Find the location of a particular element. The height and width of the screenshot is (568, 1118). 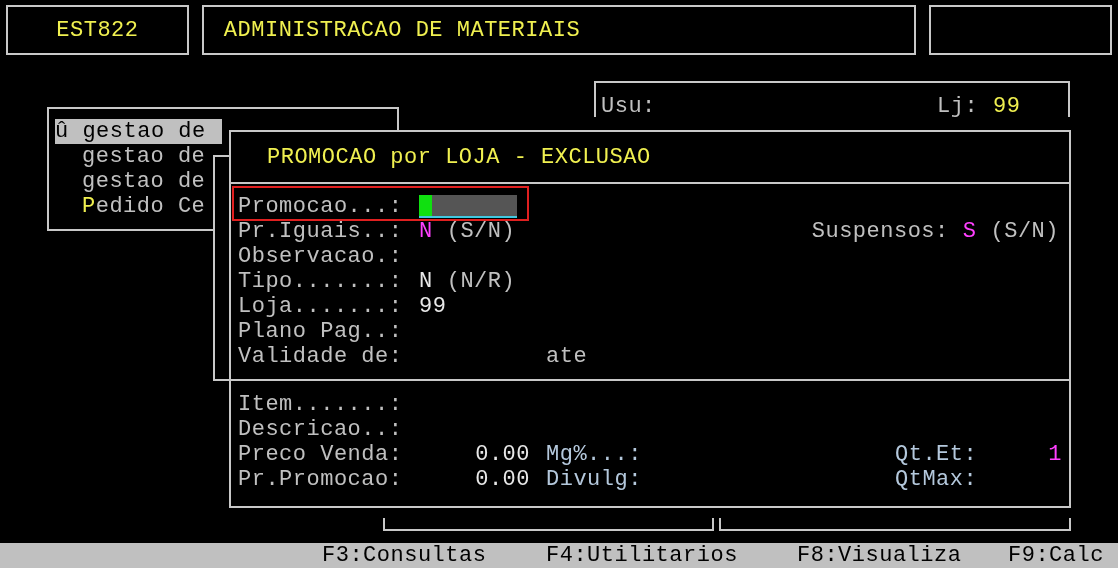

store-value: 99 is located at coordinates (1007, 106).